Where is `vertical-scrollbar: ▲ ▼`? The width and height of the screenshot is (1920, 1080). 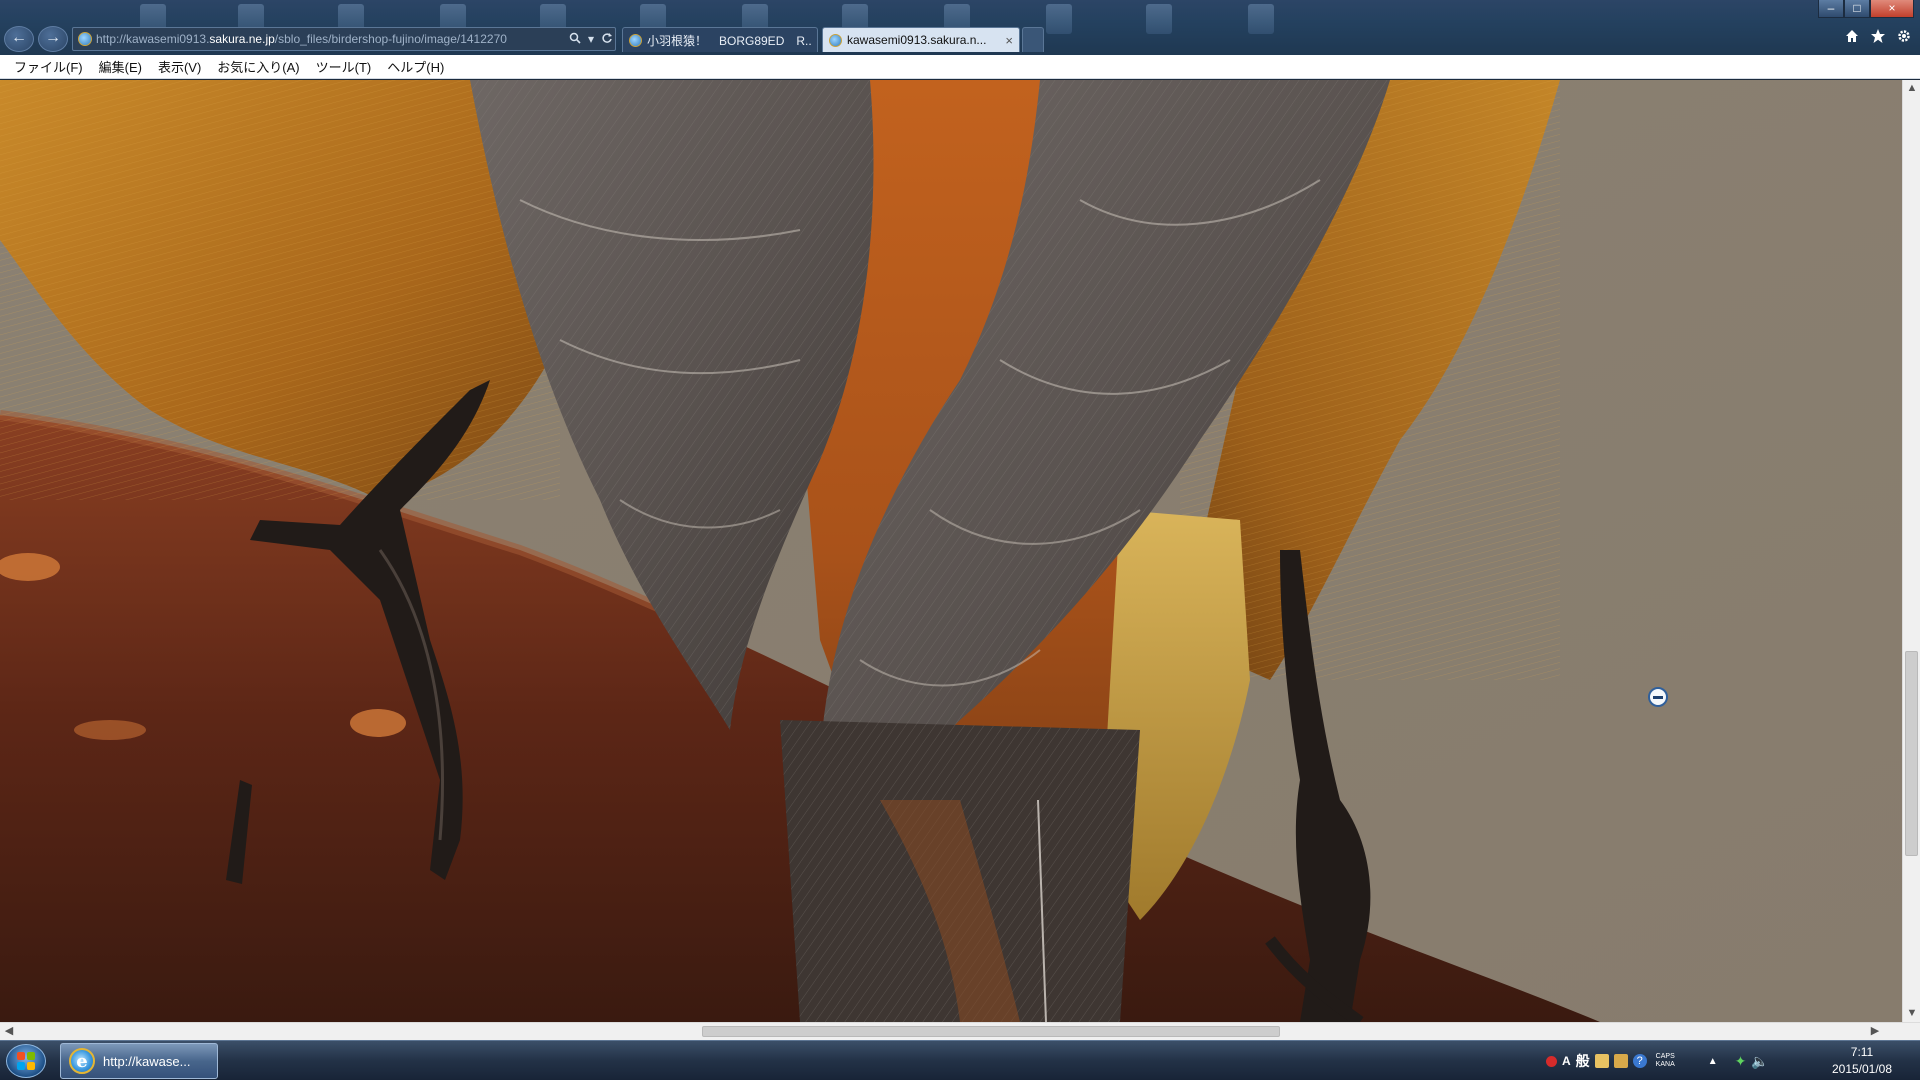
vertical-scrollbar: ▲ ▼ is located at coordinates (1911, 551).